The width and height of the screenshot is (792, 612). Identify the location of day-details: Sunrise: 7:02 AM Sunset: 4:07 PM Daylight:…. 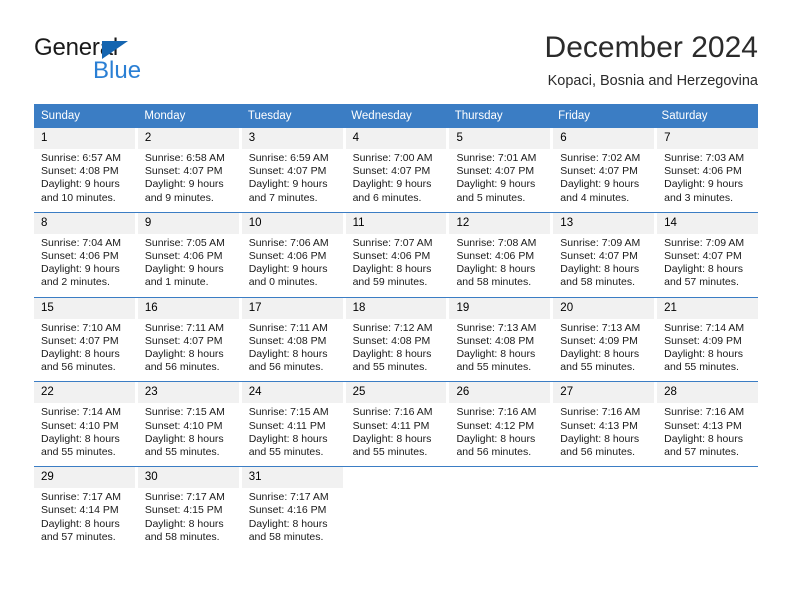
(603, 177).